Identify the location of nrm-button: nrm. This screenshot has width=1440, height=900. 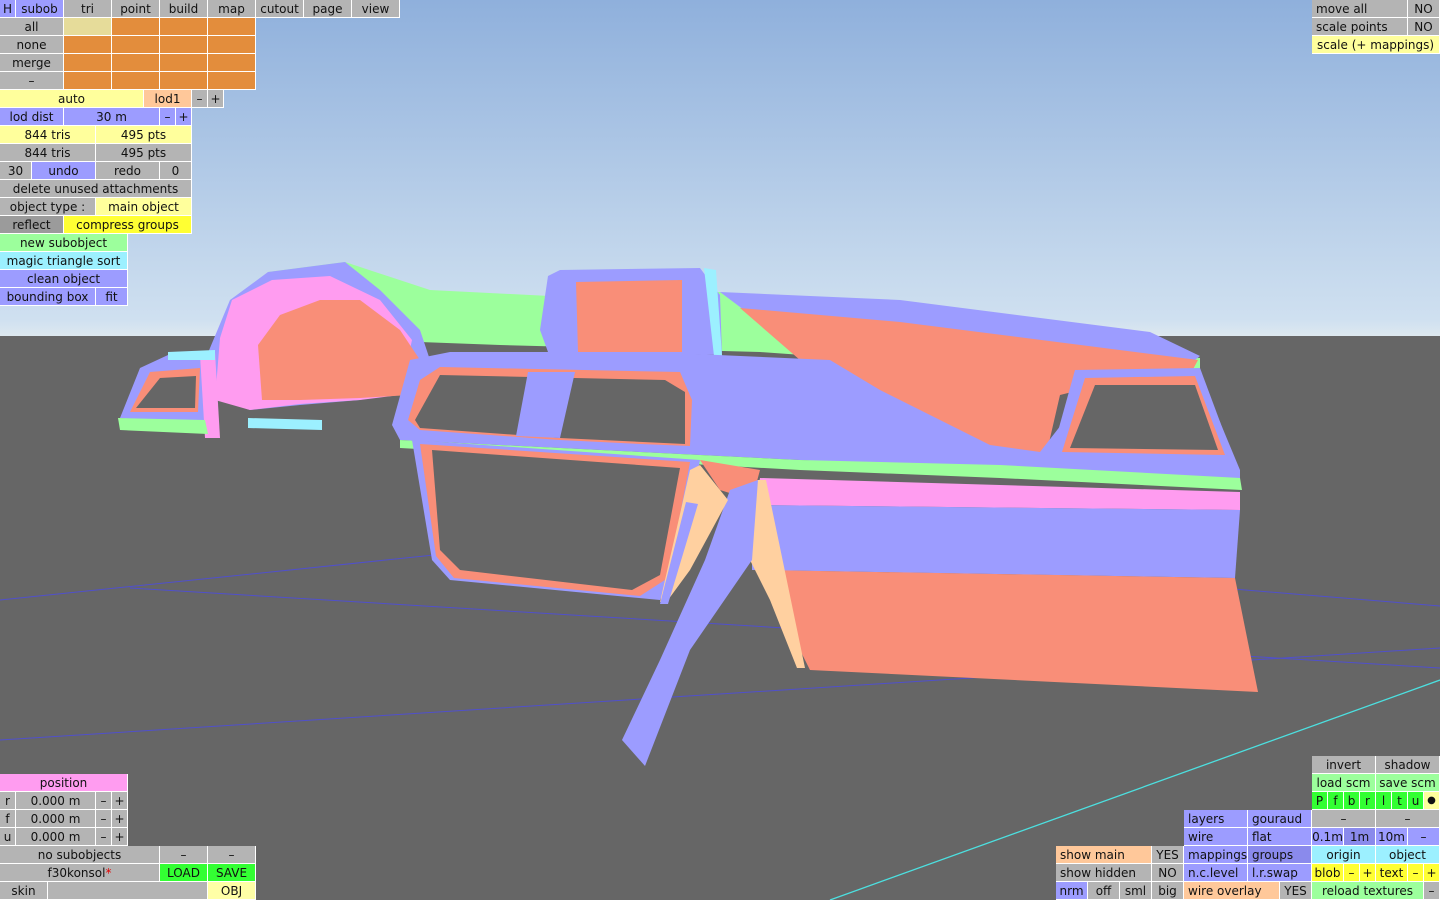
(1072, 891).